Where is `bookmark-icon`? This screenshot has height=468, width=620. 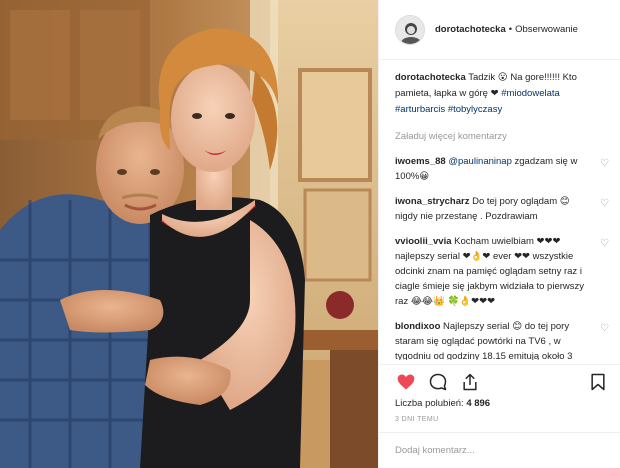 bookmark-icon is located at coordinates (598, 382).